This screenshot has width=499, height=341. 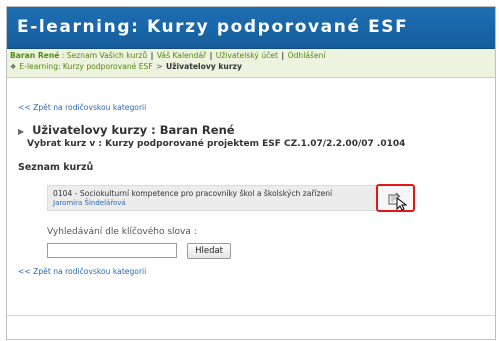 I want to click on site-header: E-learning: Kurzy podporované ESF, so click(x=251, y=28).